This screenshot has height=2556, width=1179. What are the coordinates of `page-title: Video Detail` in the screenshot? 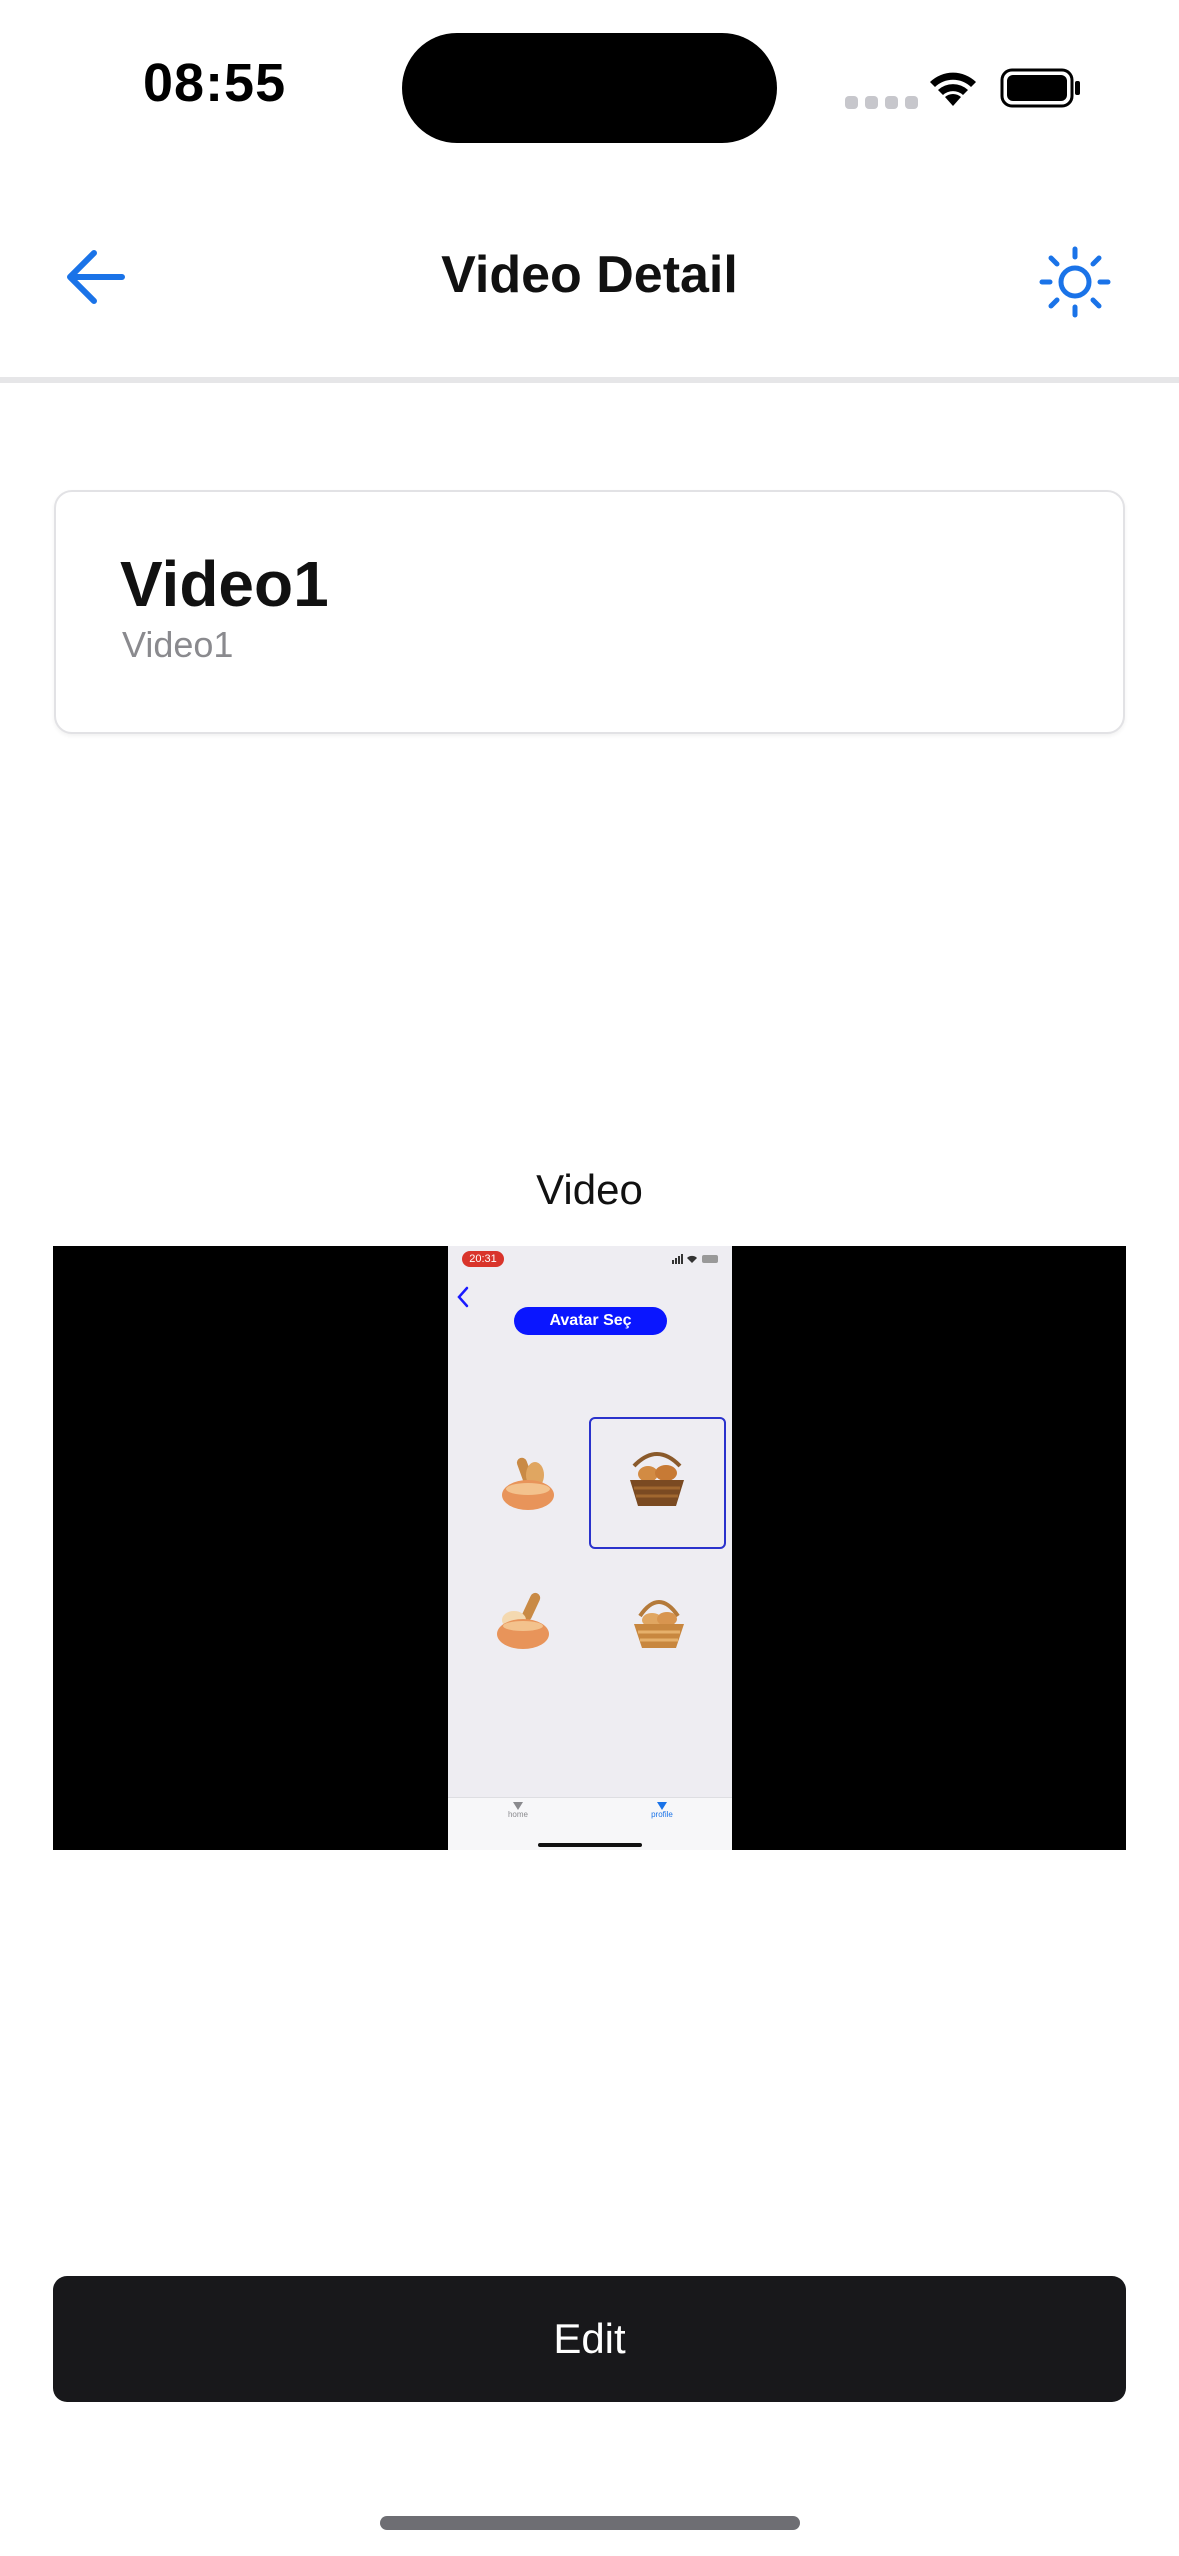 It's located at (589, 275).